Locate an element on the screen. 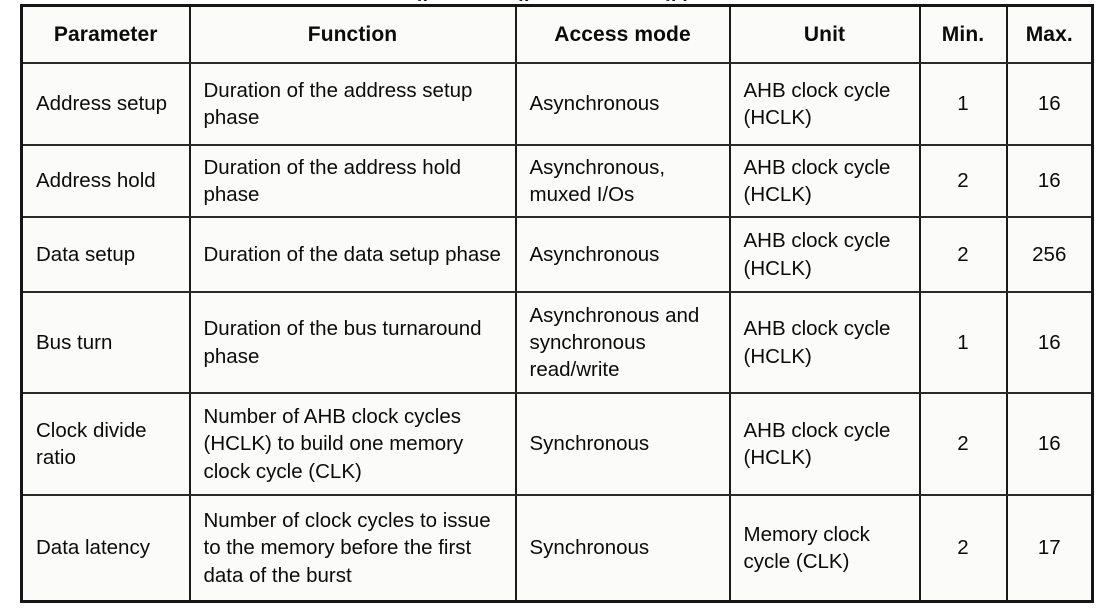 The width and height of the screenshot is (1108, 612). cell-access-mode: Asynchronous and synchronous read/write is located at coordinates (623, 343).